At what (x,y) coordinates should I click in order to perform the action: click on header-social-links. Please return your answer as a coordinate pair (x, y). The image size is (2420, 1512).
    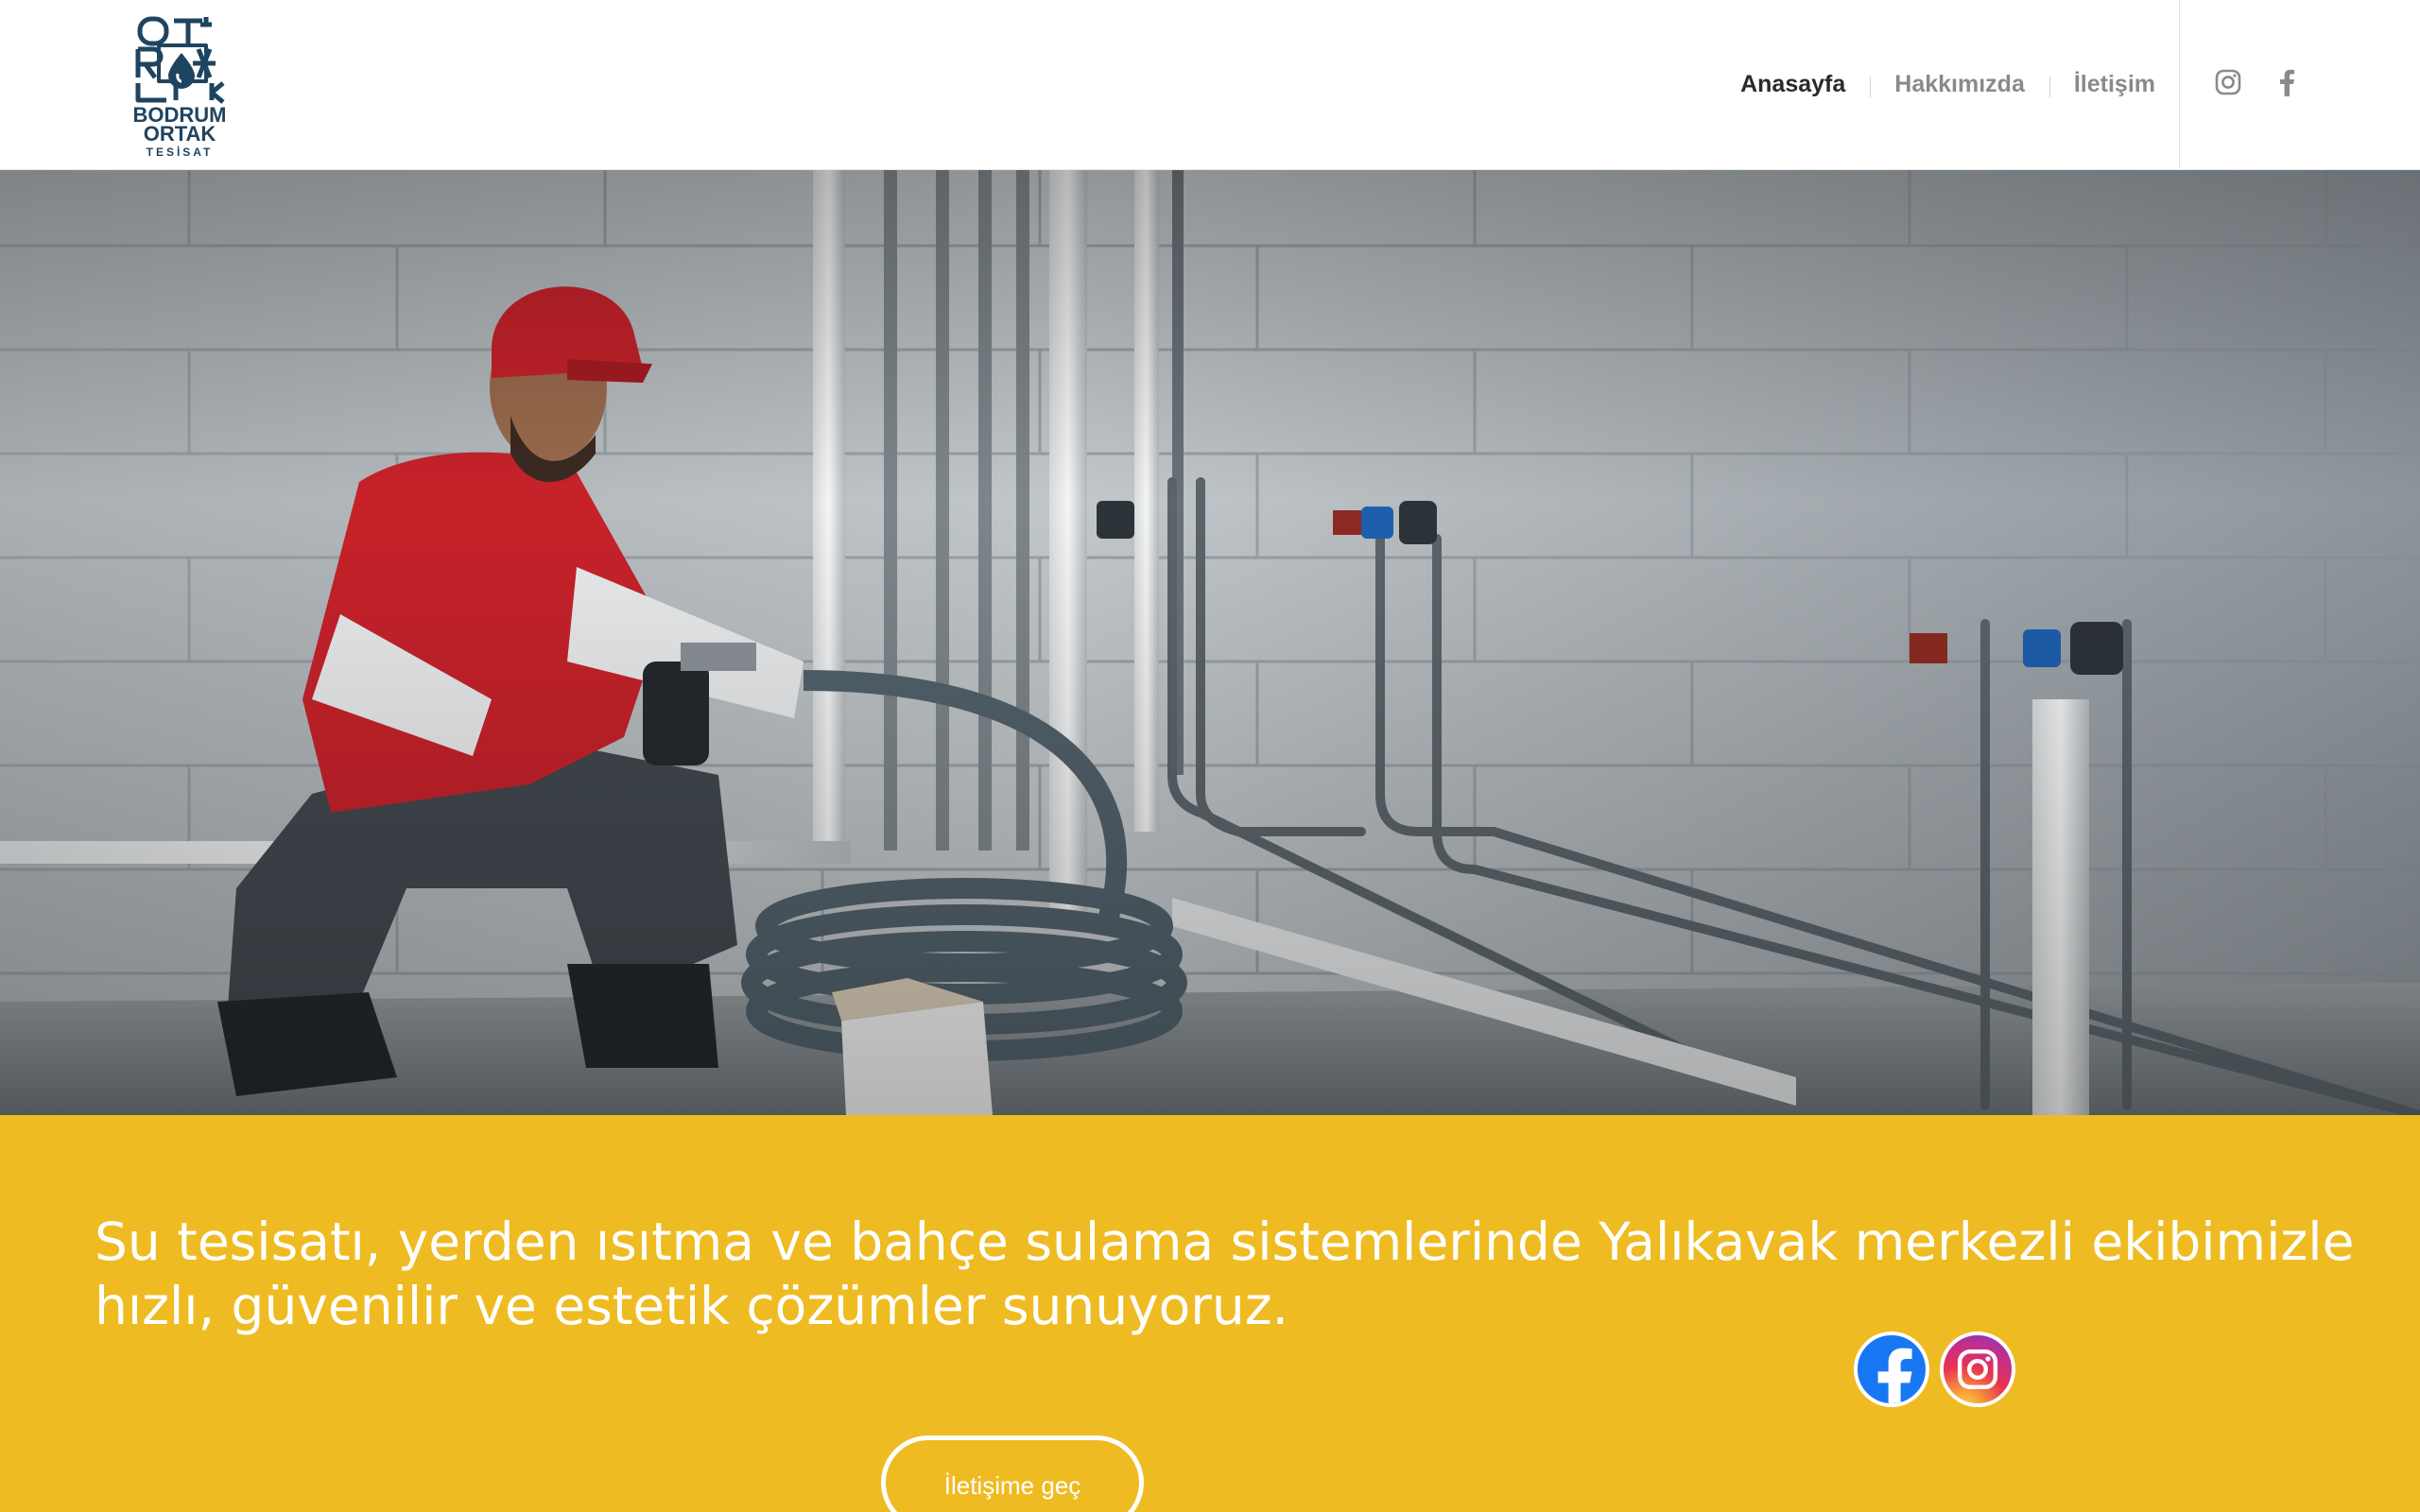
    Looking at the image, I should click on (2257, 82).